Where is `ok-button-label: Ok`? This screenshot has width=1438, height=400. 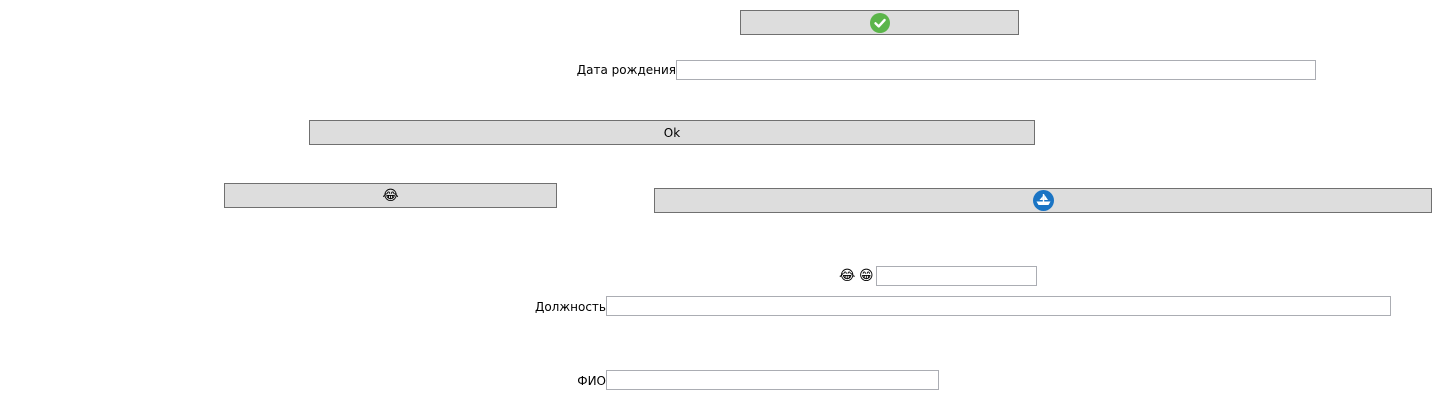 ok-button-label: Ok is located at coordinates (672, 132).